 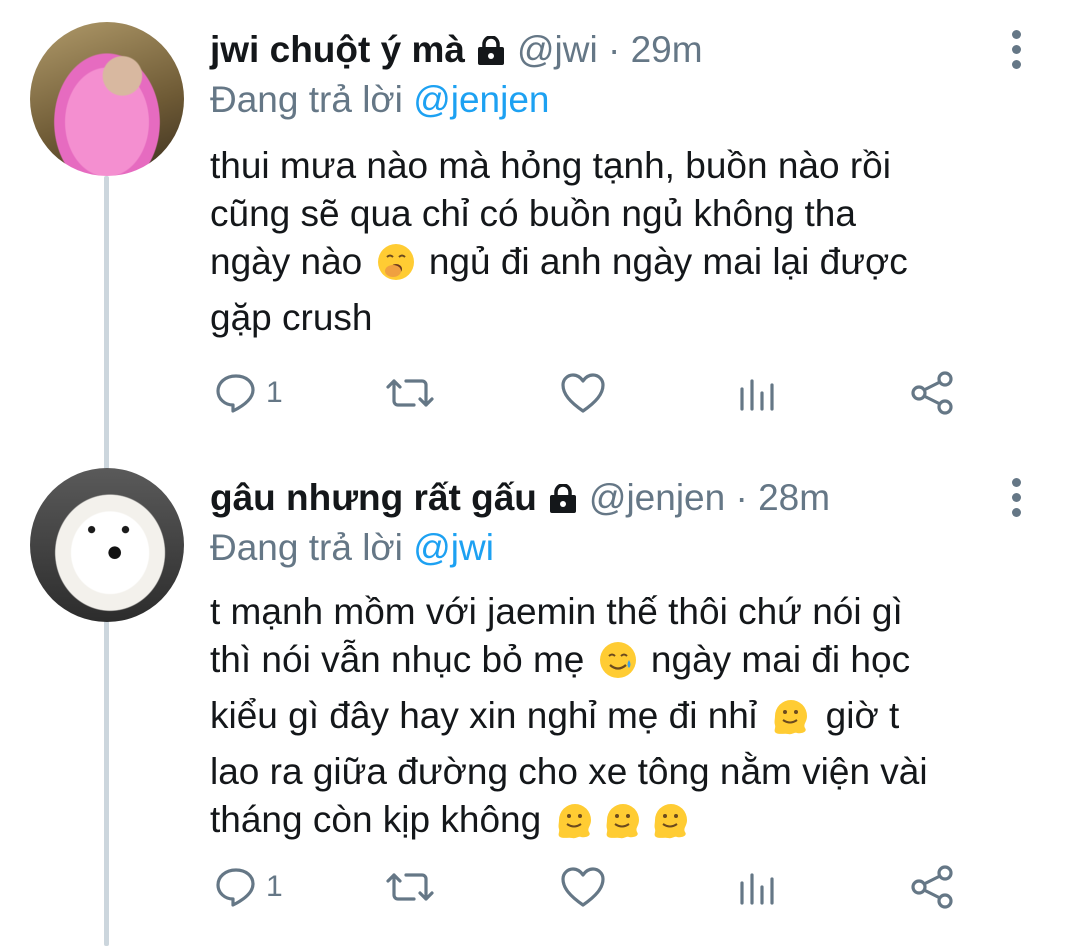 I want to click on replying-to-handle: @jenjen, so click(x=481, y=99).